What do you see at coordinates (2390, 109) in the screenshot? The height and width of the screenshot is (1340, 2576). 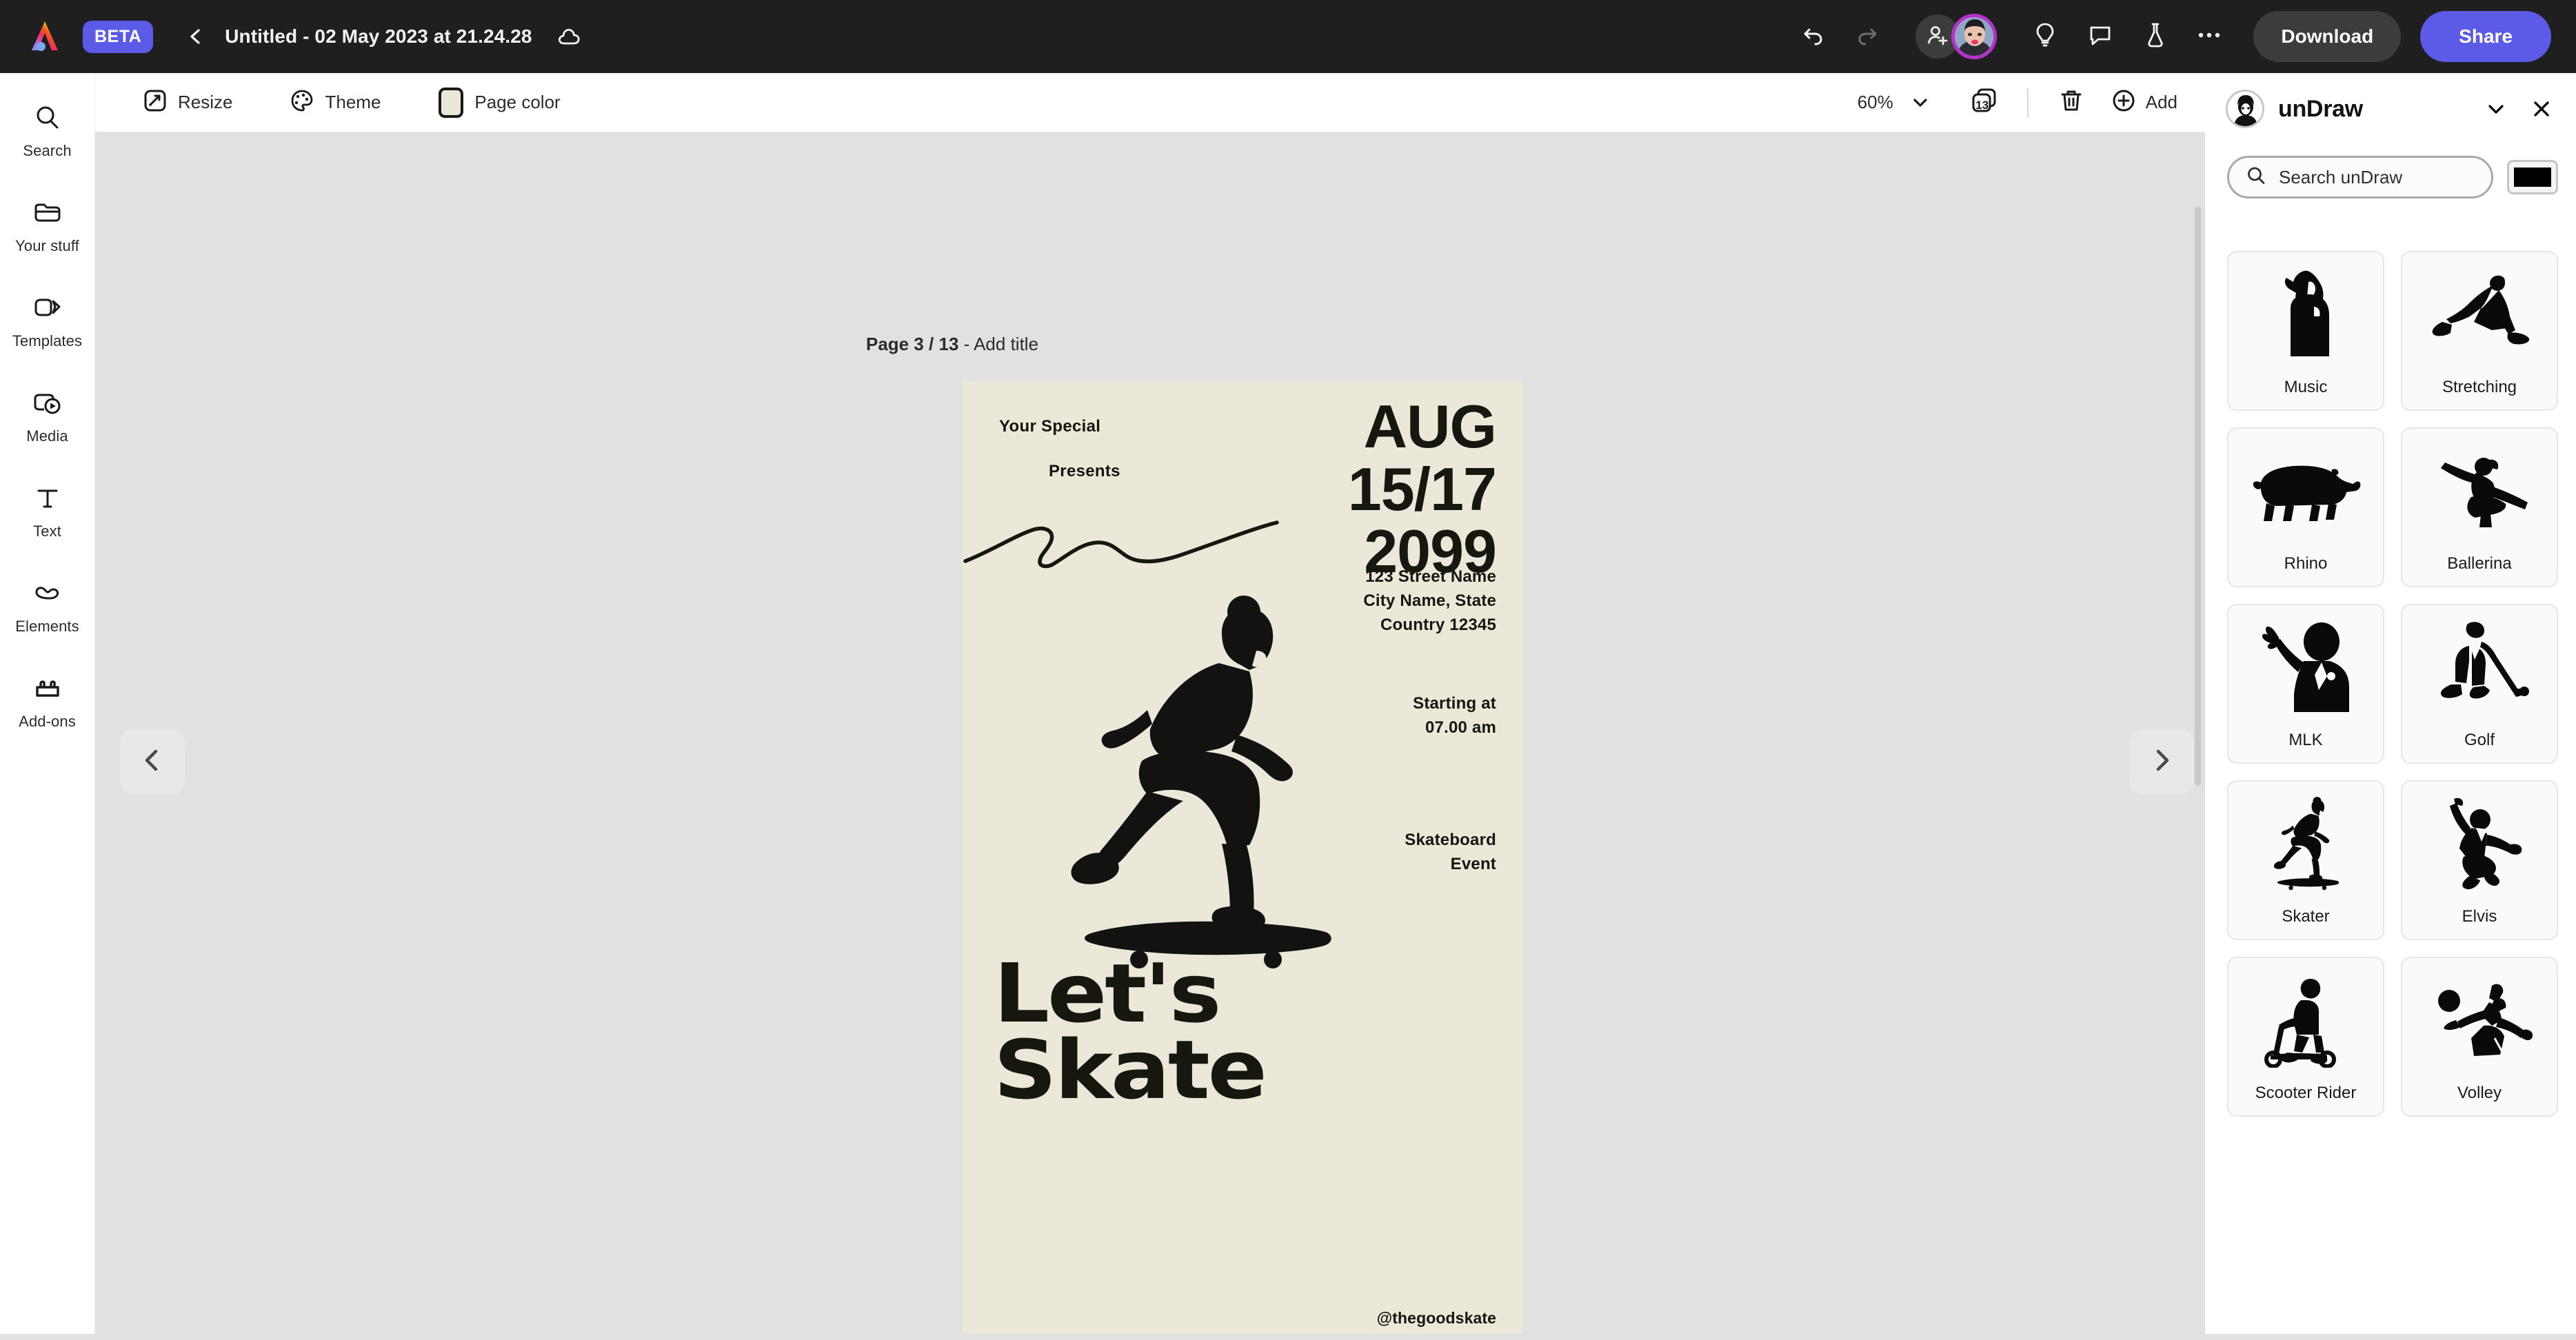 I see `panel-header: unDraw` at bounding box center [2390, 109].